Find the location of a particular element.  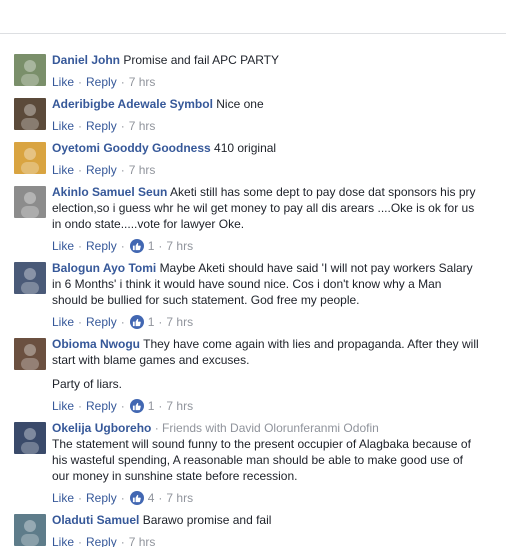

comment-author: Okelija Ugboreho is located at coordinates (101, 428).